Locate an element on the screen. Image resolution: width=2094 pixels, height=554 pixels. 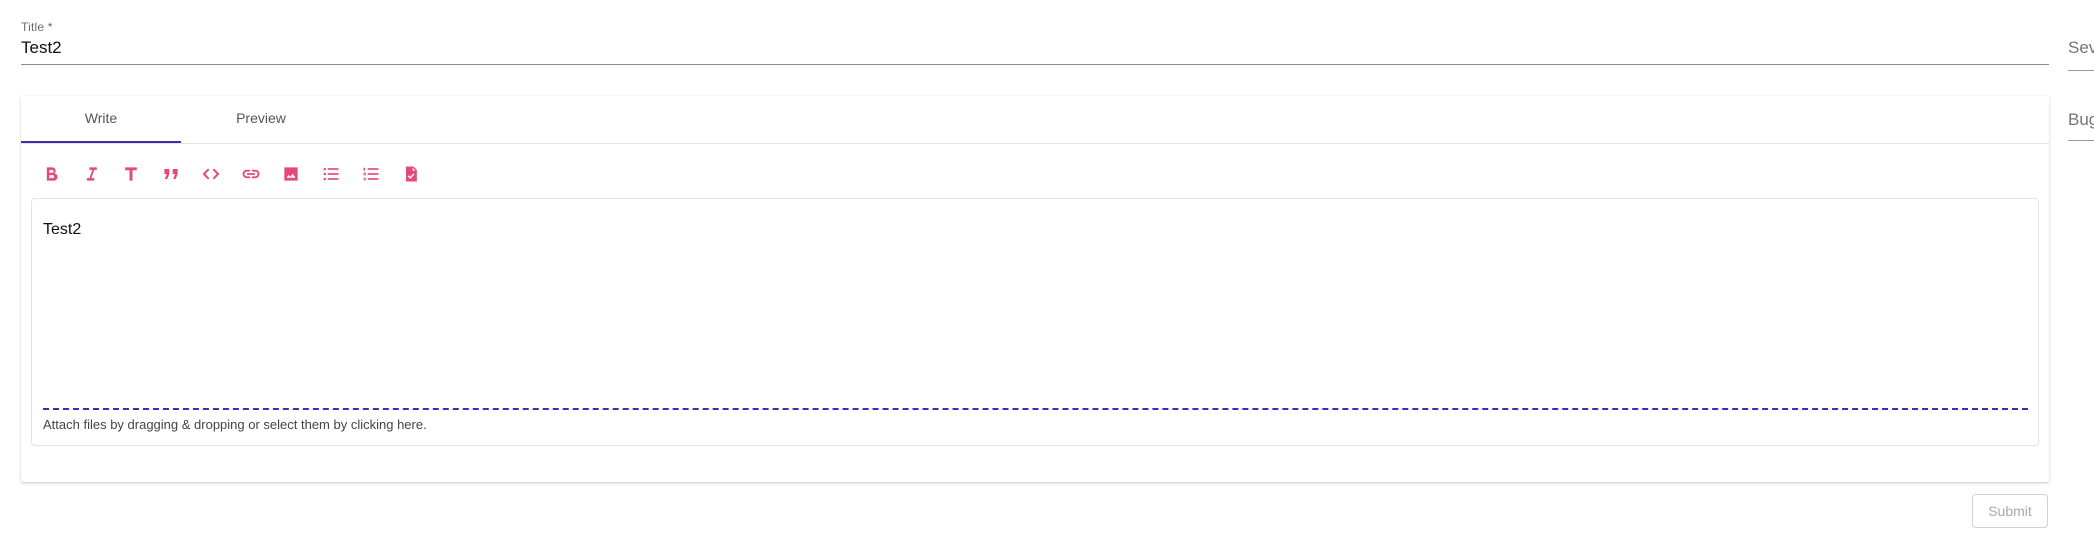
quote-icon is located at coordinates (171, 174).